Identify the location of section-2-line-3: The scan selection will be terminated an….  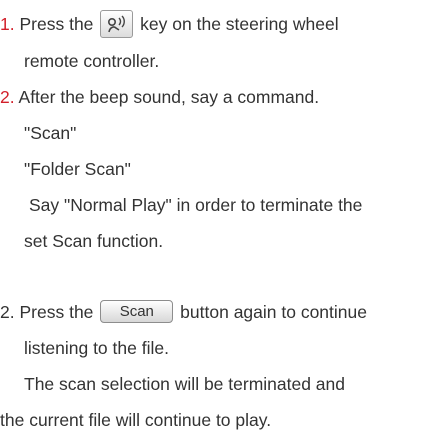
(234, 384).